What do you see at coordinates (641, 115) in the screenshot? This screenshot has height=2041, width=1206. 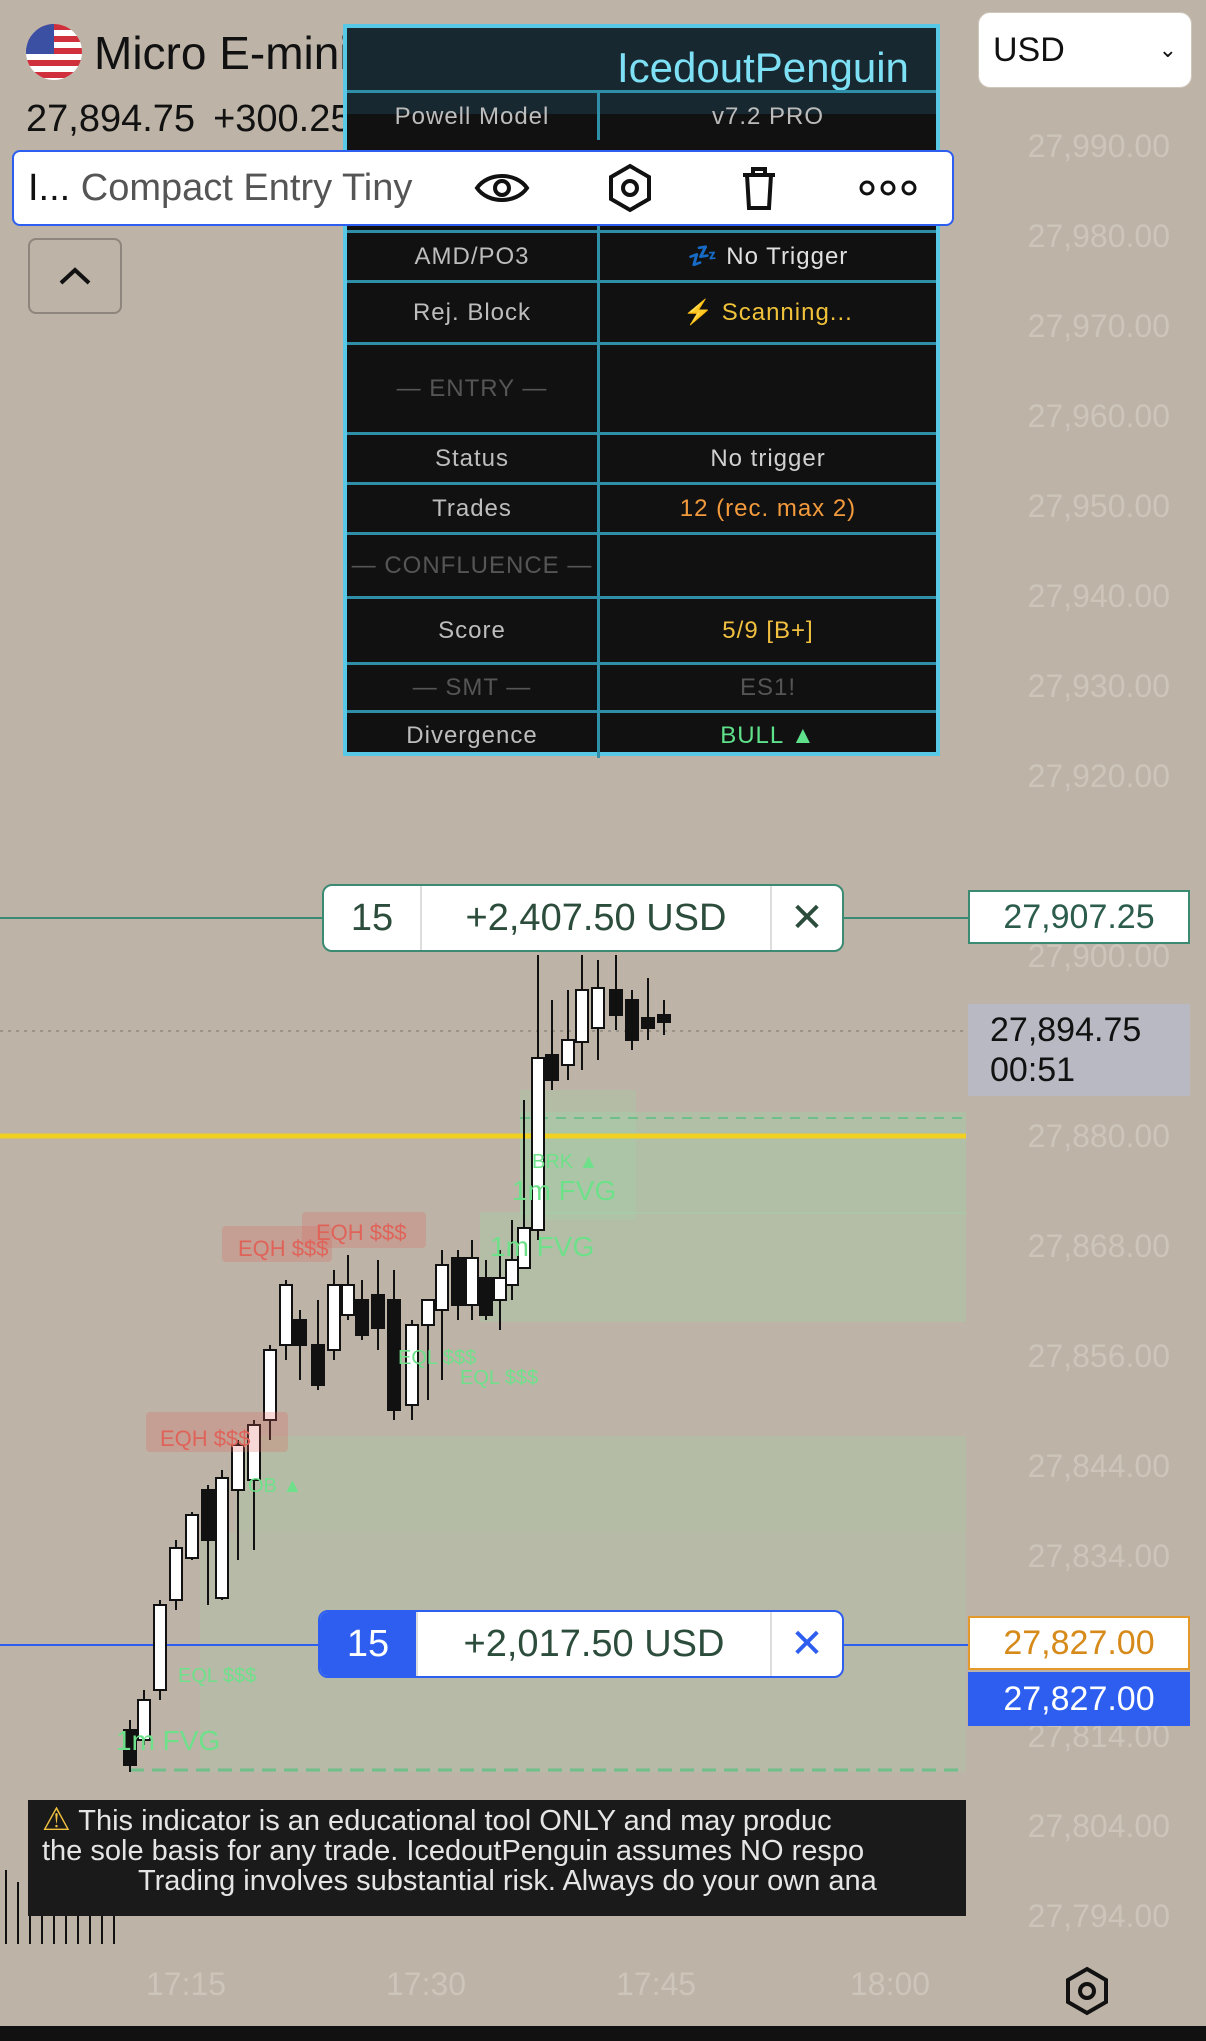 I see `panel-row: Powell Model v7.2 PRO` at bounding box center [641, 115].